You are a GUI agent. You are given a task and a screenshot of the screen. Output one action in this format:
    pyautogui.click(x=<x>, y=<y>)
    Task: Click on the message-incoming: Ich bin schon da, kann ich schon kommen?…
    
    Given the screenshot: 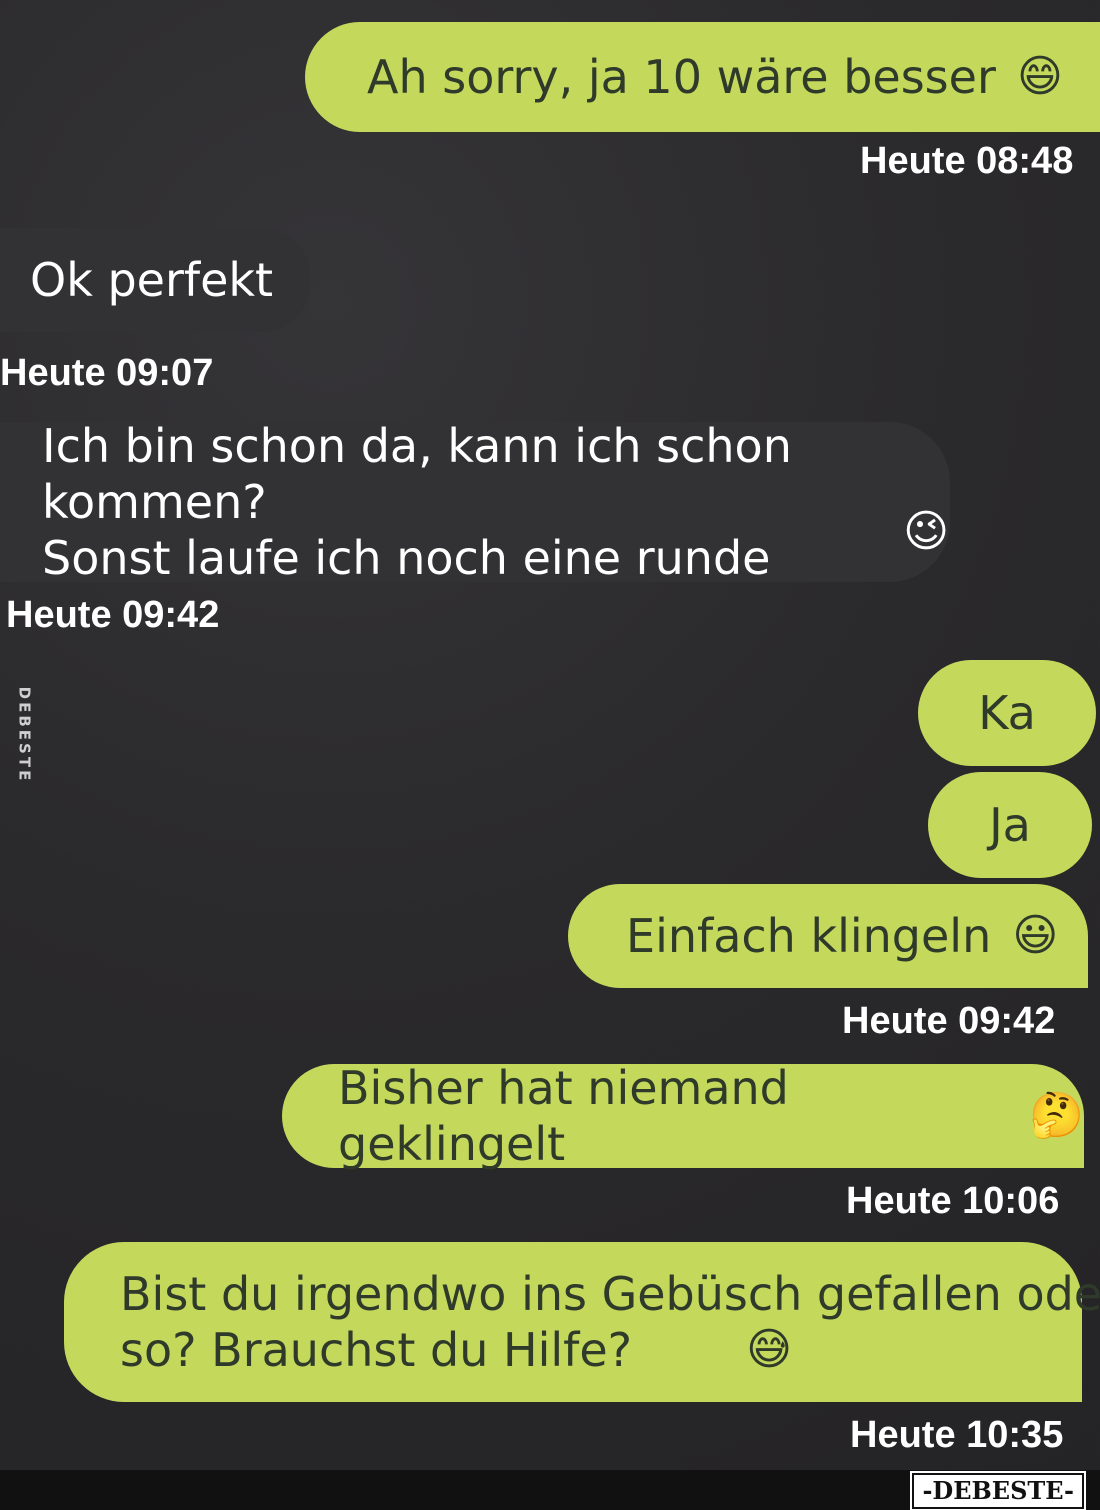 What is the action you would take?
    pyautogui.click(x=475, y=502)
    